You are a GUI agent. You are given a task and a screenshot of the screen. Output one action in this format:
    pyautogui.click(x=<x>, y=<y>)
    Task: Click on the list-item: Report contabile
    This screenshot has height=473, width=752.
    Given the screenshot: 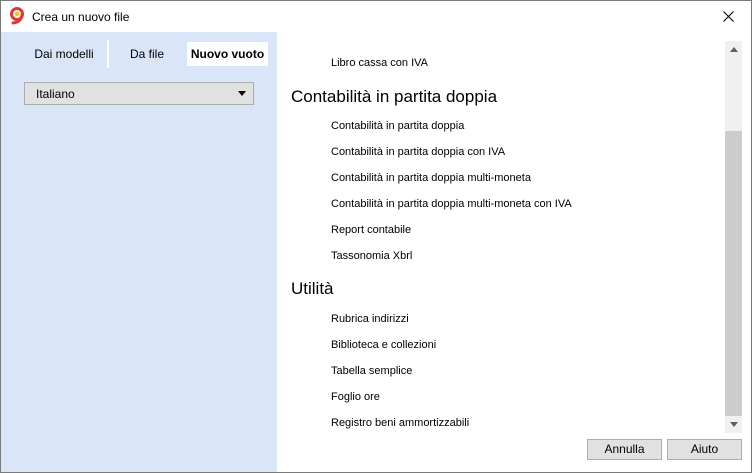 What is the action you would take?
    pyautogui.click(x=371, y=230)
    